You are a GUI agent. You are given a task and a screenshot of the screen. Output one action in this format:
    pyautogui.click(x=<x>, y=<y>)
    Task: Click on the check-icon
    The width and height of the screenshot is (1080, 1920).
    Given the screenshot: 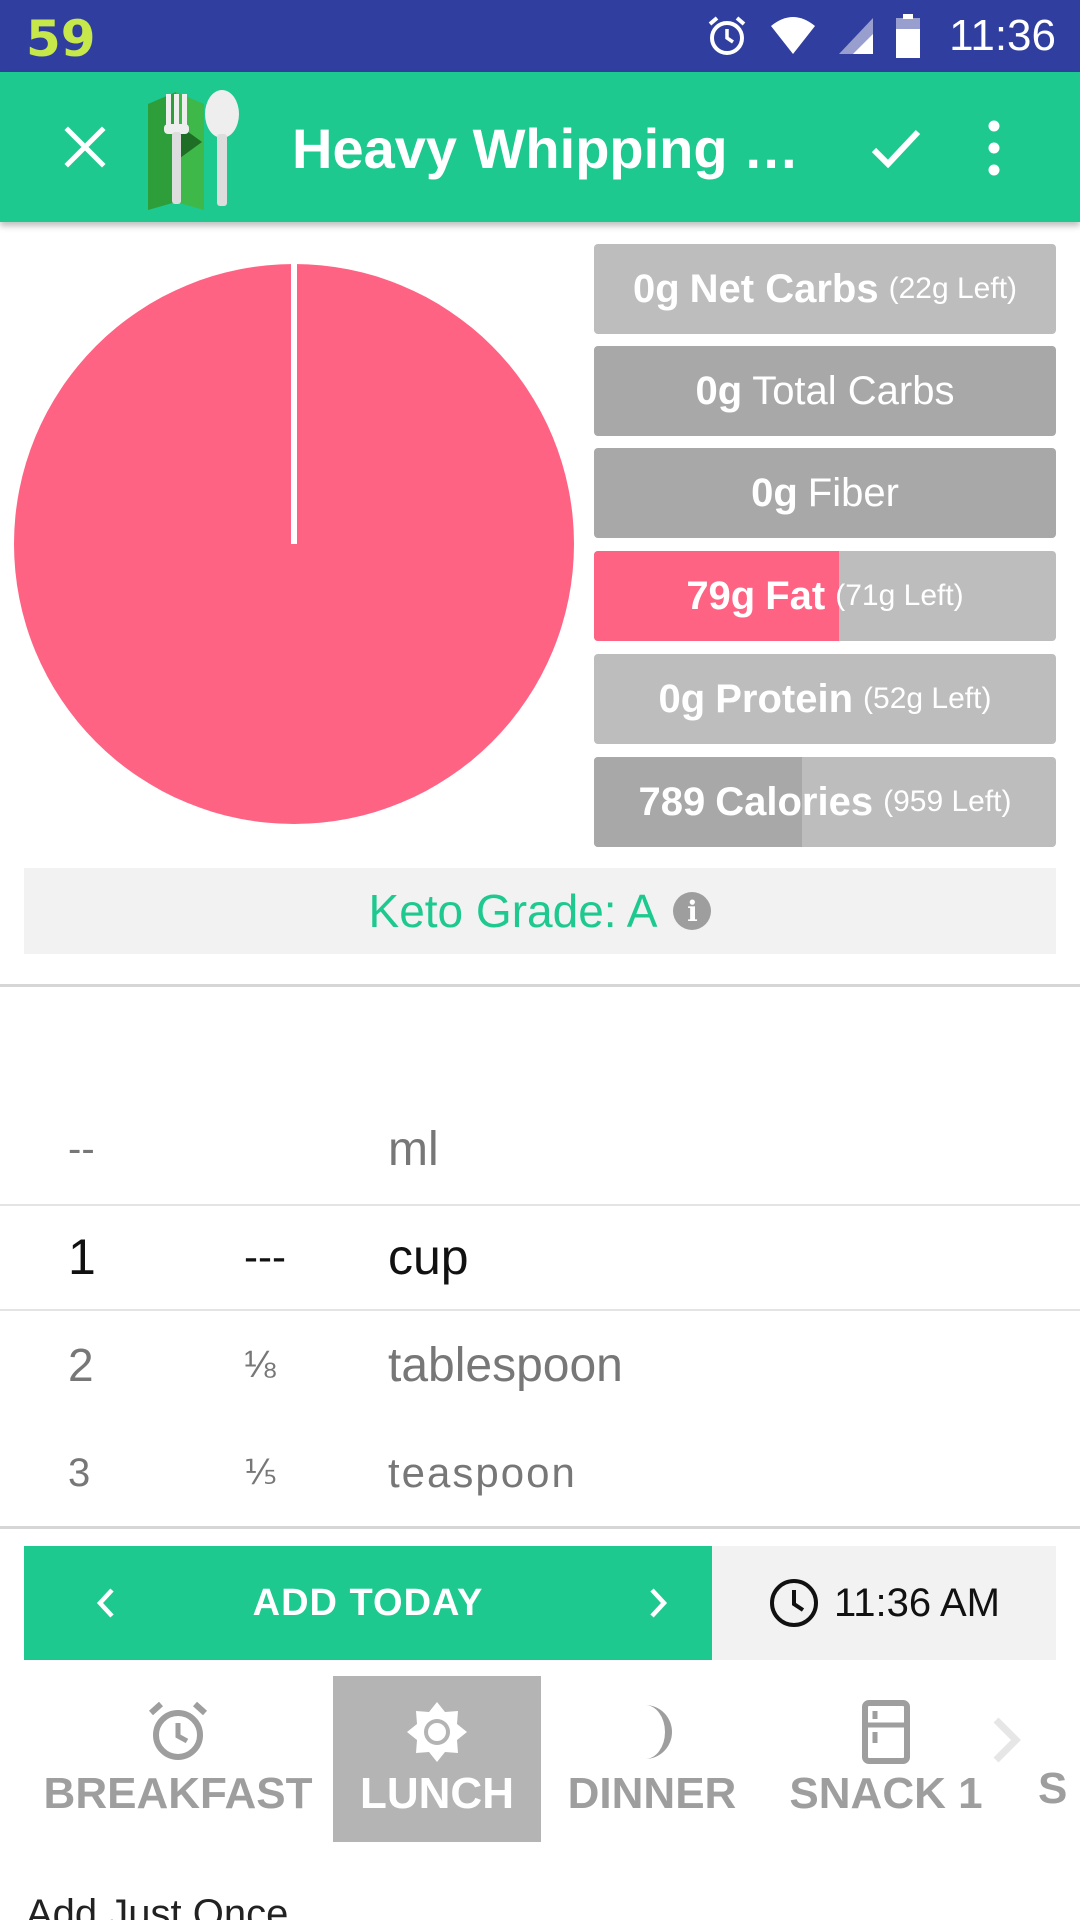 What is the action you would take?
    pyautogui.click(x=896, y=148)
    